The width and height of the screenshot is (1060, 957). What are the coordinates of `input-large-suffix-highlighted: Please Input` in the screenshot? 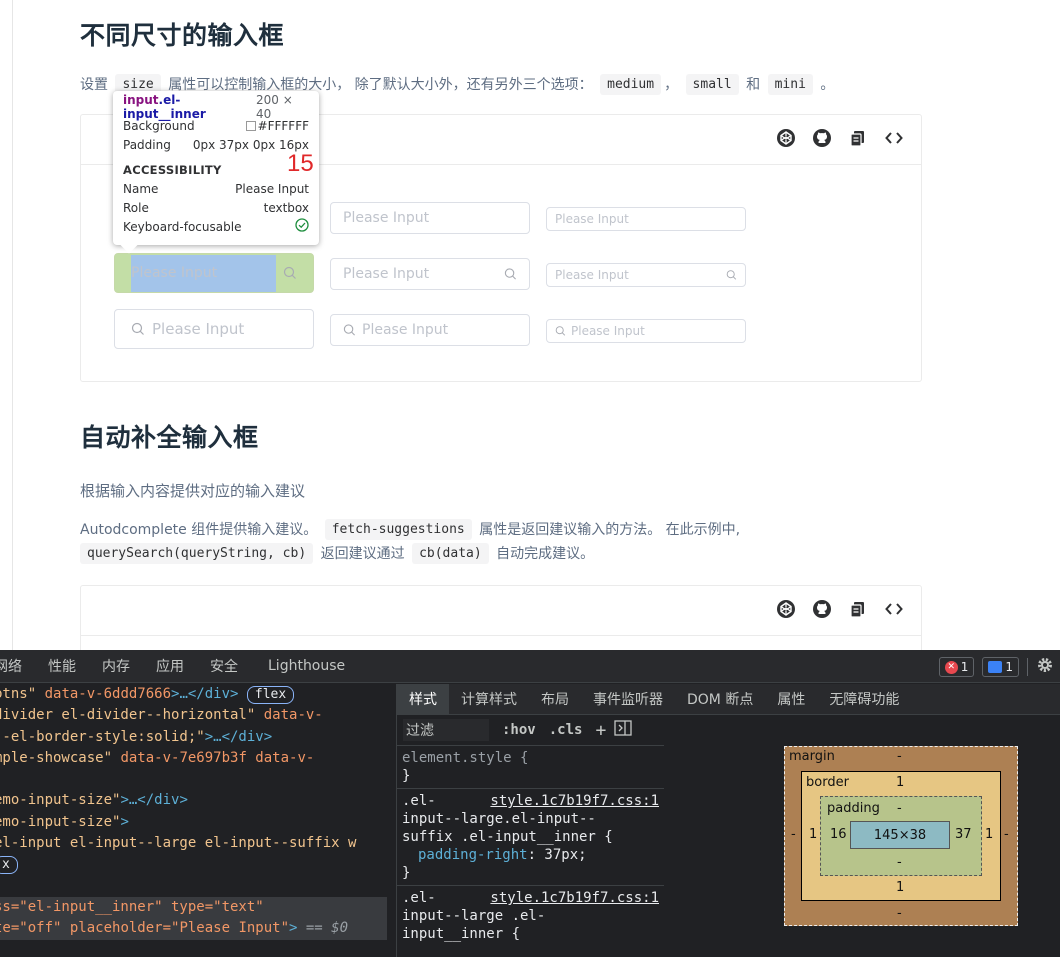 It's located at (214, 273).